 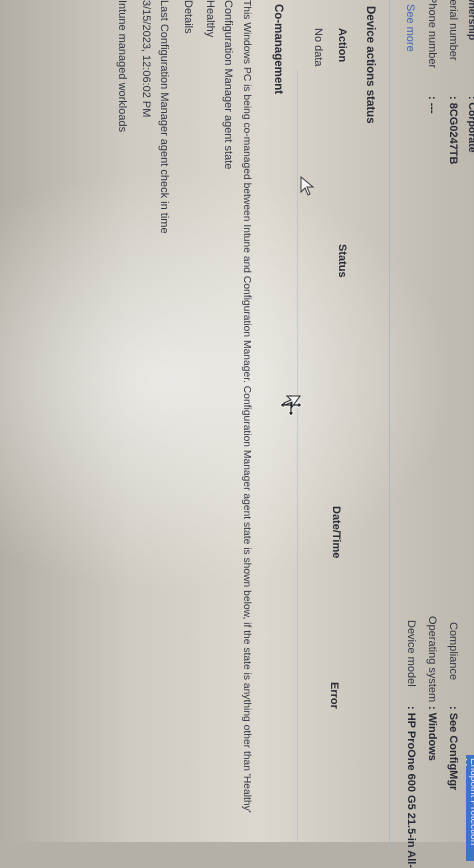 What do you see at coordinates (370, 65) in the screenshot?
I see `device-actions-title: Device actions status` at bounding box center [370, 65].